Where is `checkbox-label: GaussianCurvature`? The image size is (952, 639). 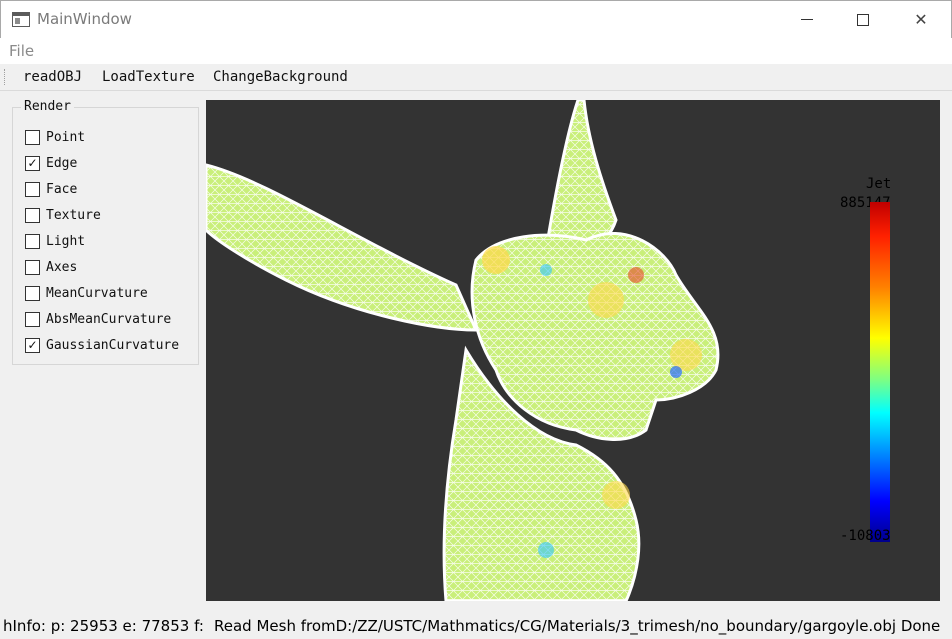
checkbox-label: GaussianCurvature is located at coordinates (113, 345).